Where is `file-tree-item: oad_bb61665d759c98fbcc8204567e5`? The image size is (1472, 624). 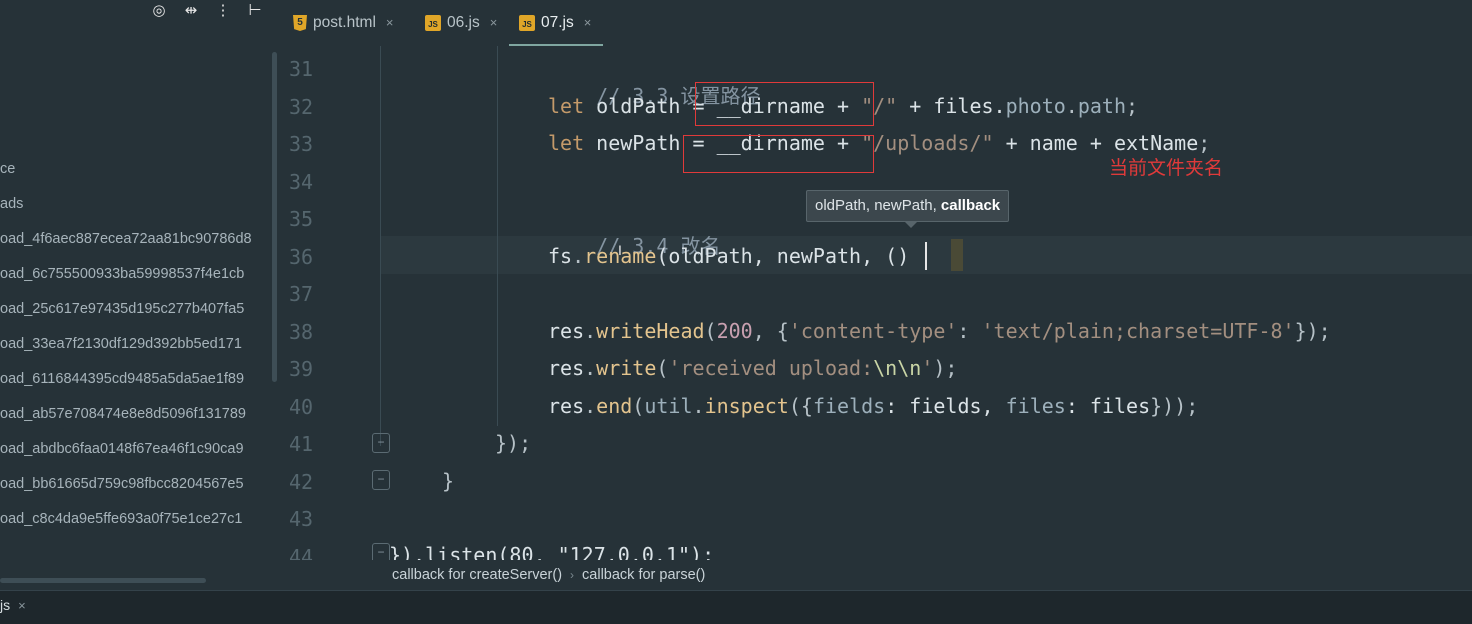
file-tree-item: oad_bb61665d759c98fbcc8204567e5 is located at coordinates (141, 490).